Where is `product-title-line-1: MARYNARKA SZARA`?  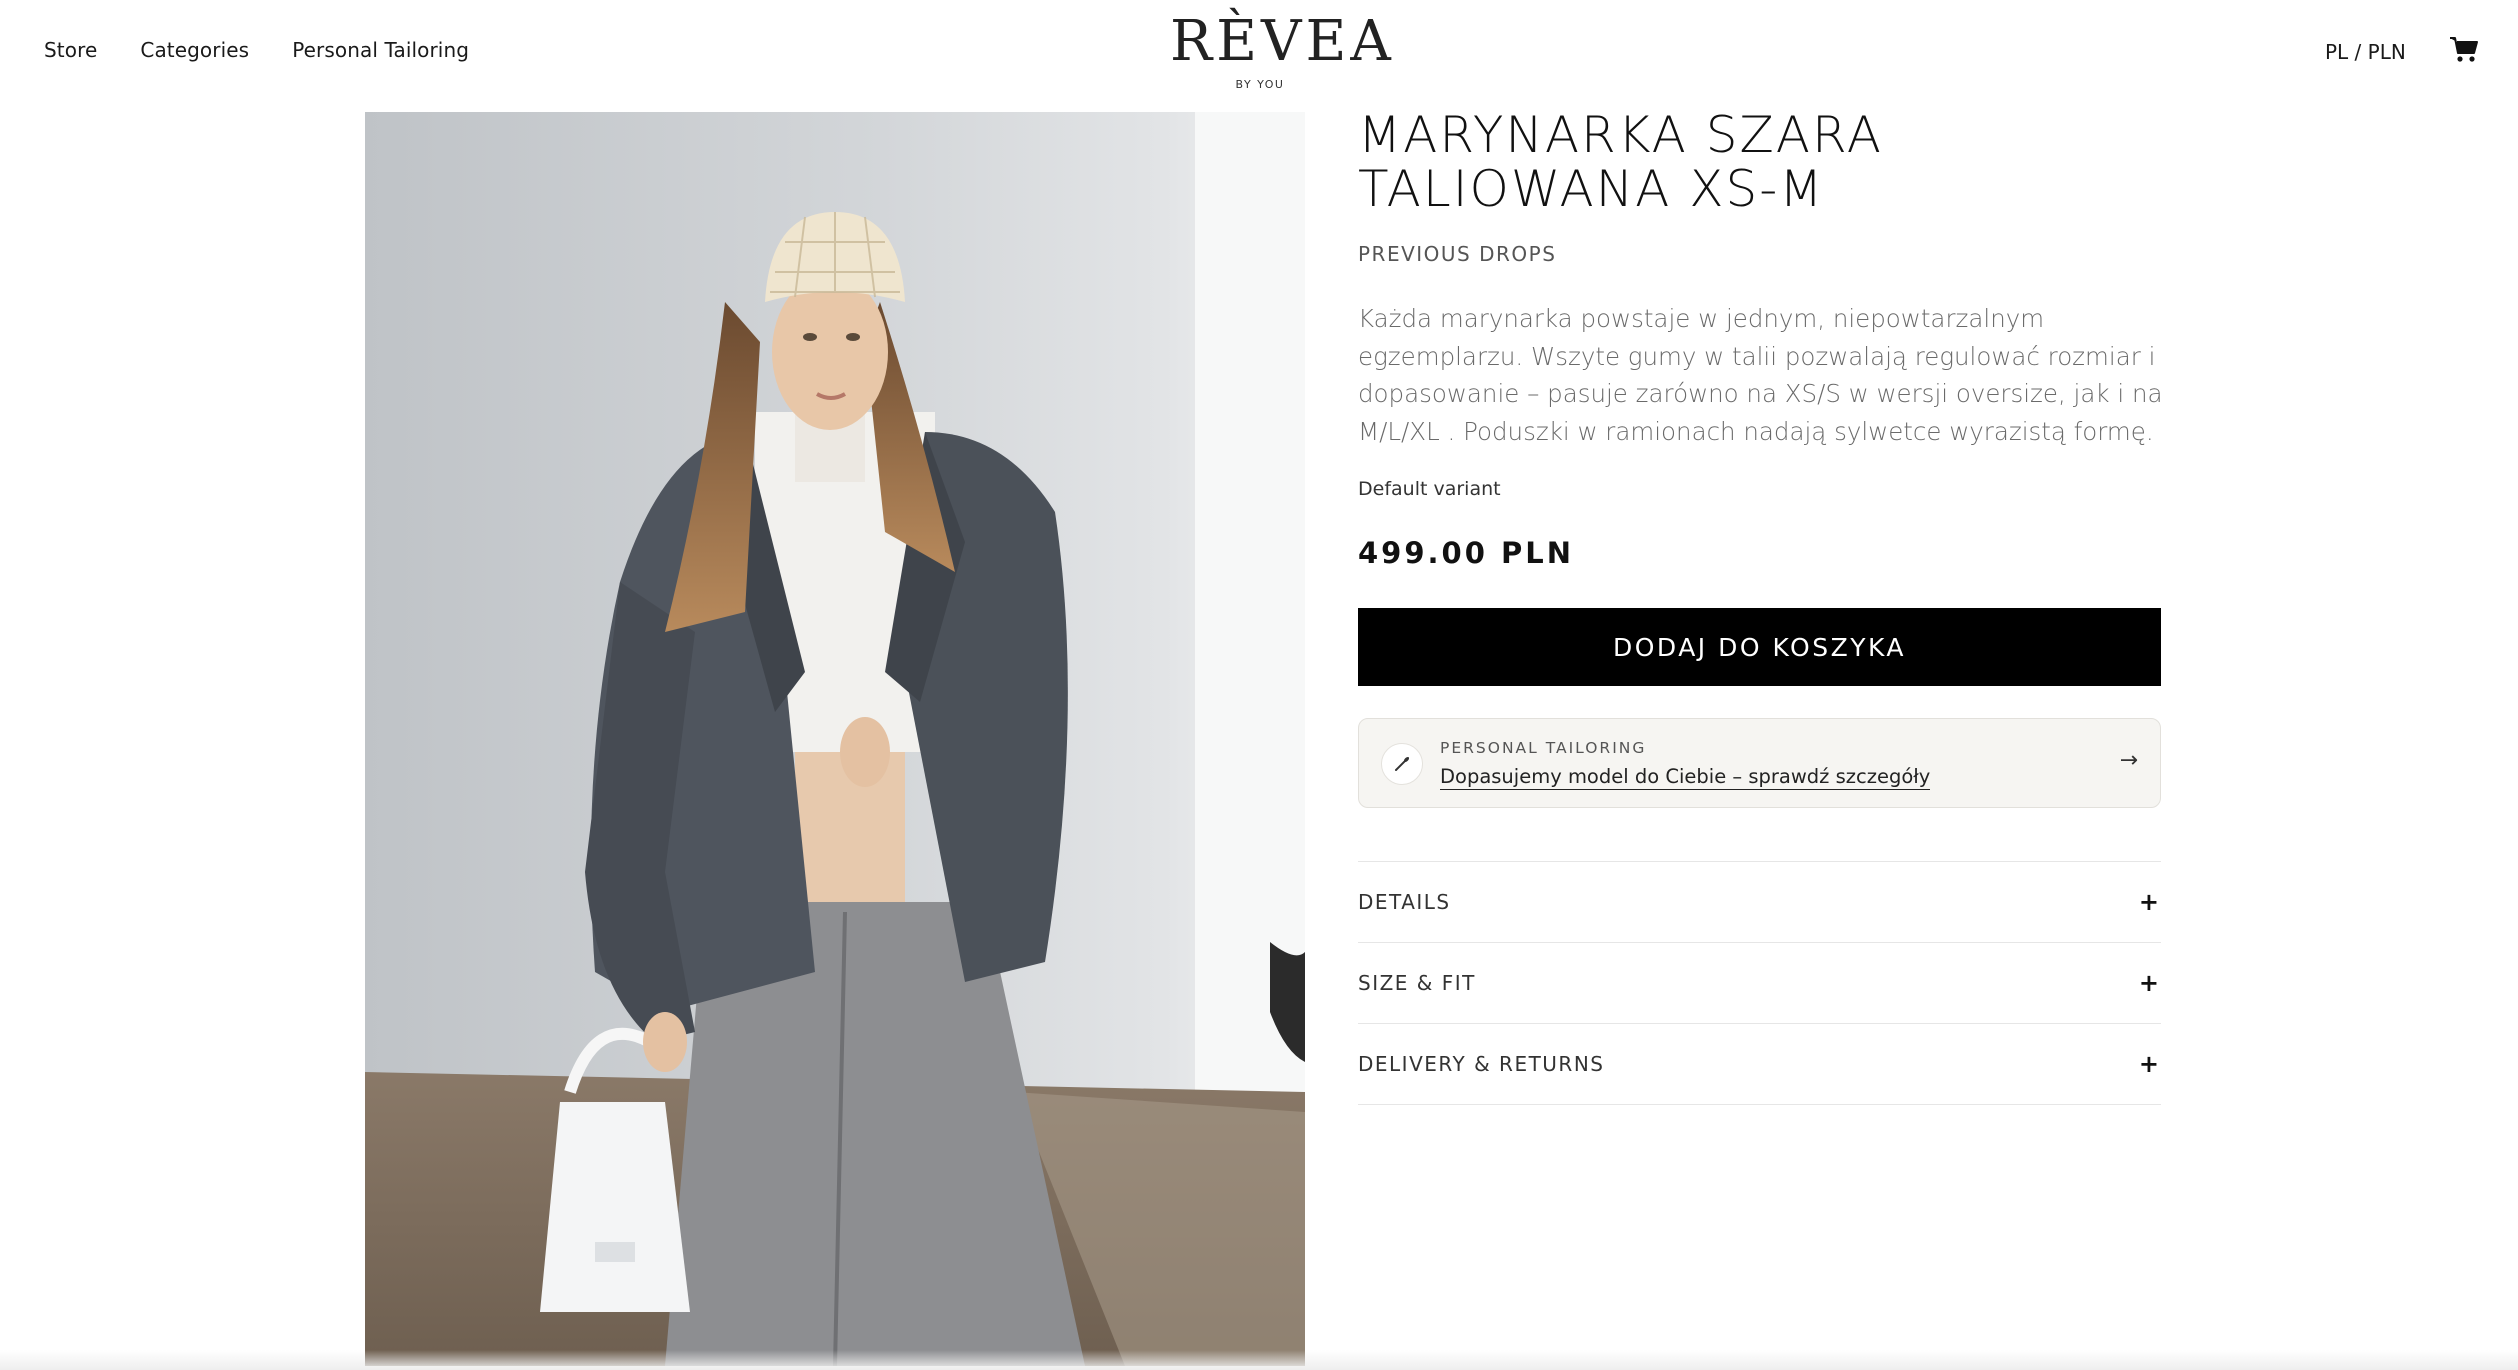
product-title-line-1: MARYNARKA SZARA is located at coordinates (1620, 135).